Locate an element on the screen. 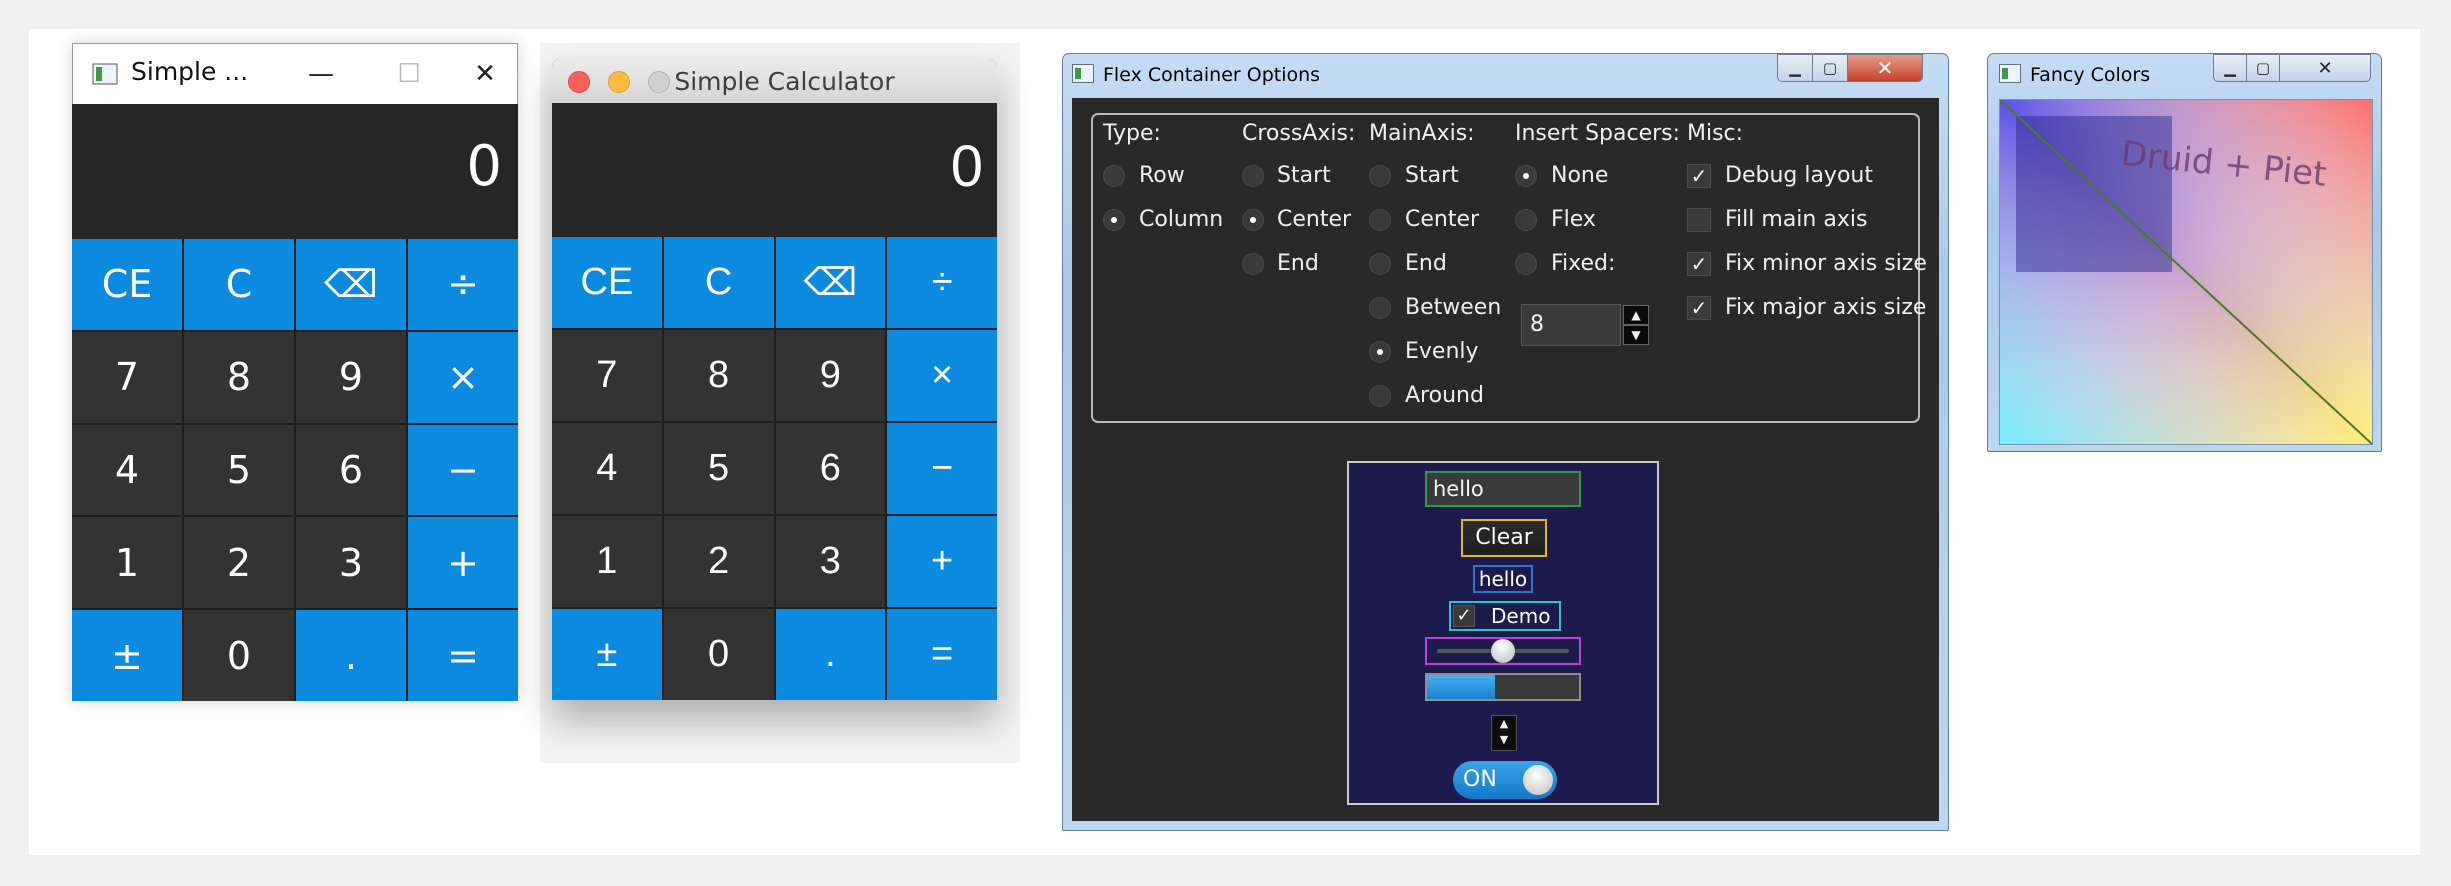  radio-main-evenly-label: Evenly is located at coordinates (1442, 351).